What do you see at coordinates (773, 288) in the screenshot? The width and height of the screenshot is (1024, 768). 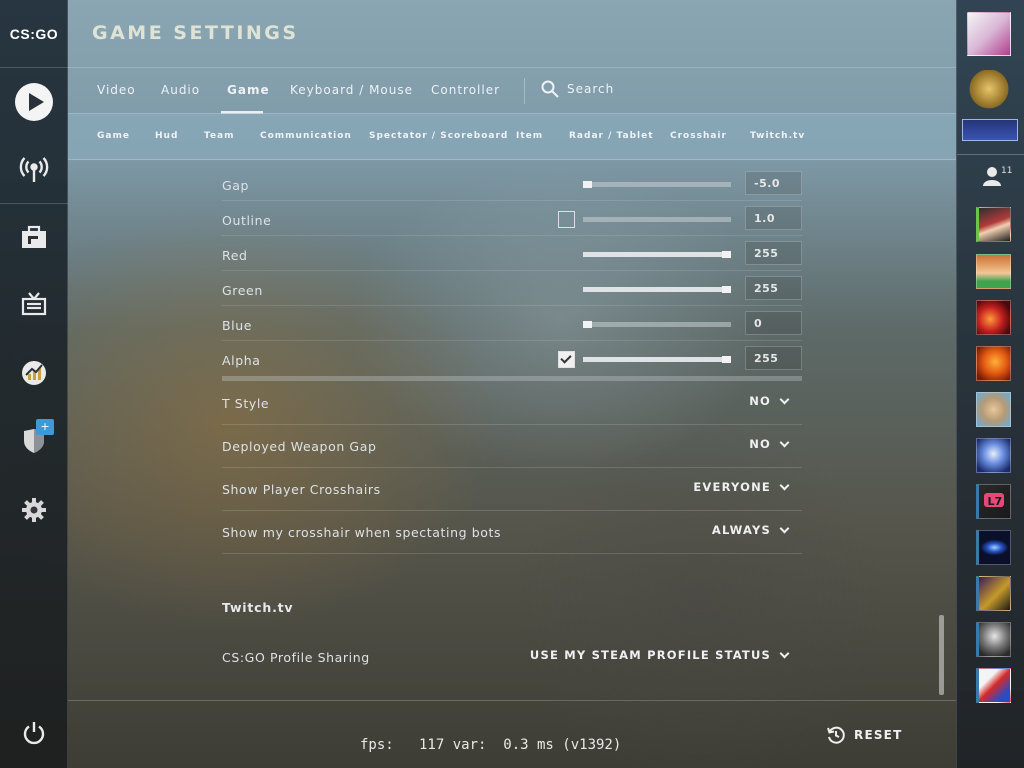 I see `green-value-input: 255` at bounding box center [773, 288].